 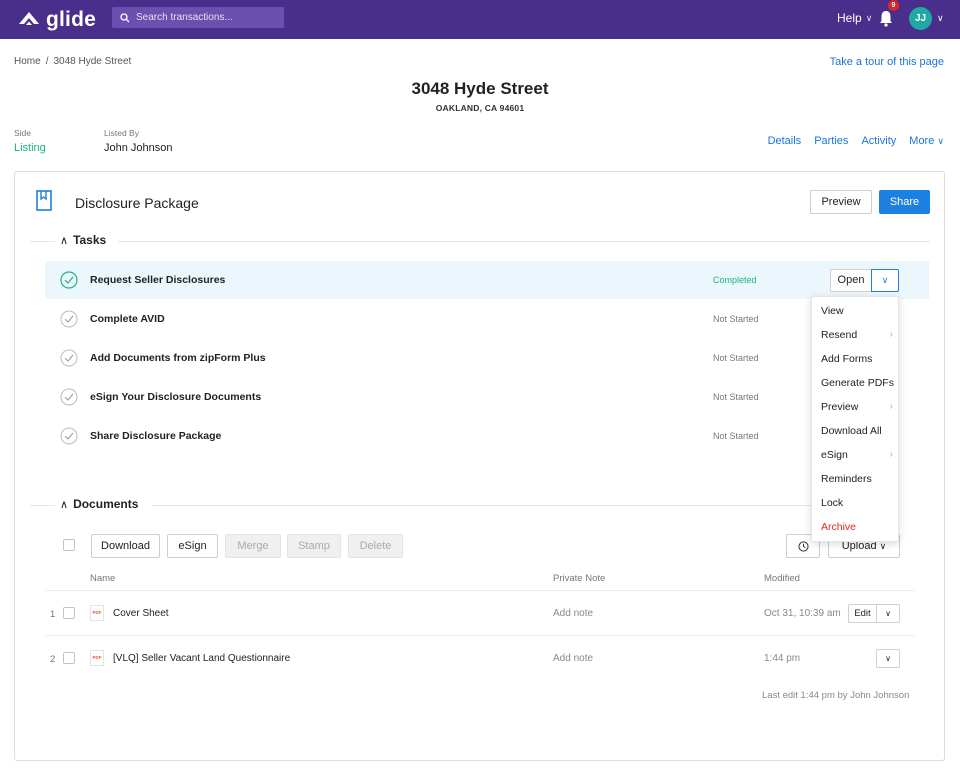 I want to click on menu-item-label: Lock, so click(x=832, y=503).